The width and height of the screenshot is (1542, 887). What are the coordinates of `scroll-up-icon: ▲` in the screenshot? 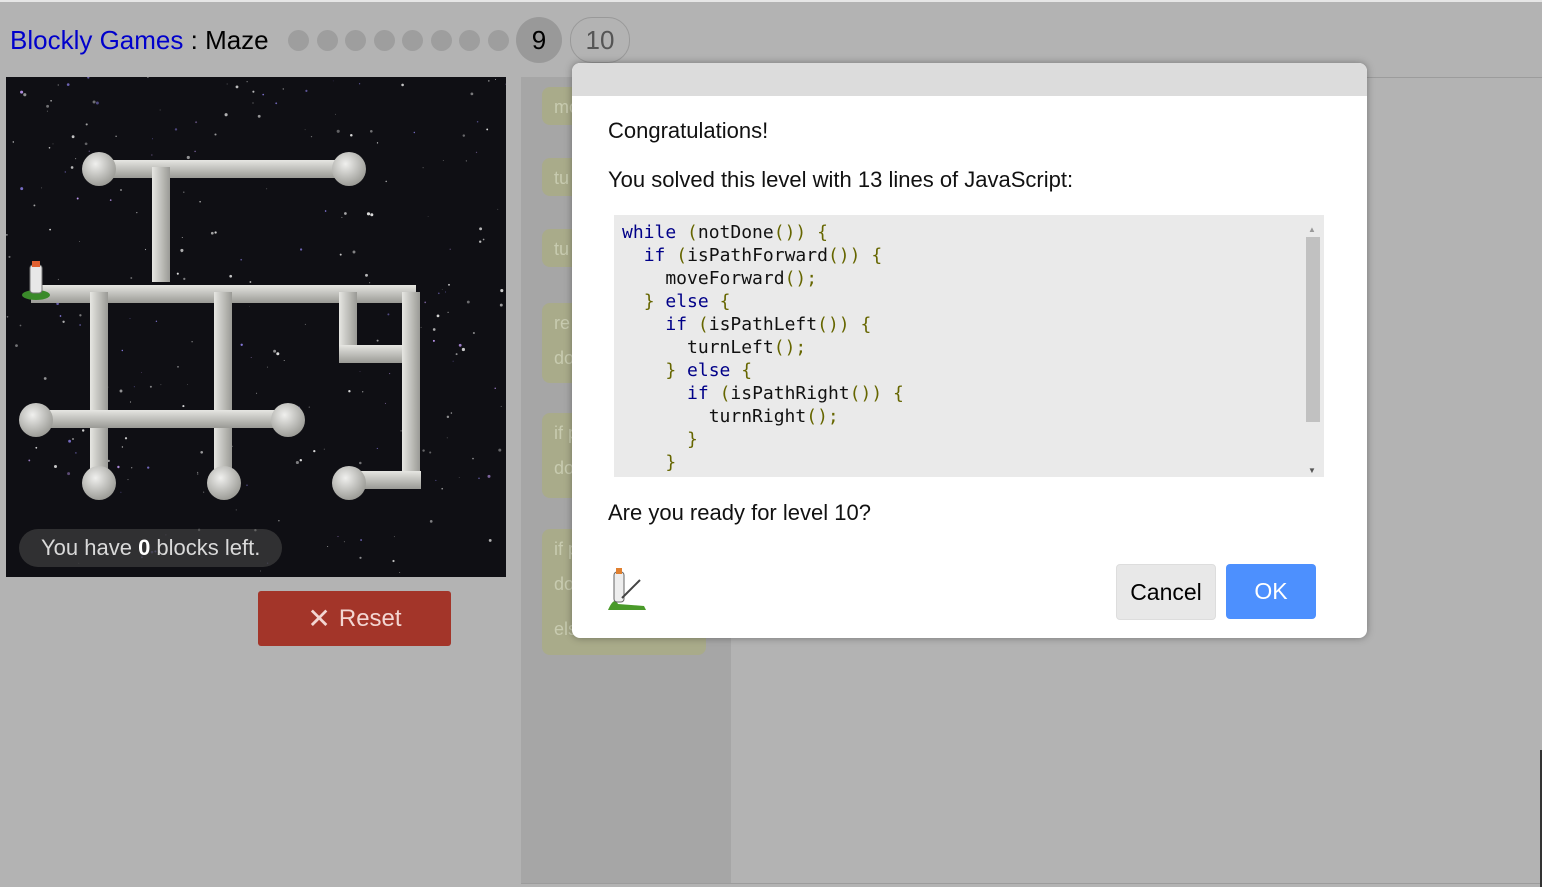 It's located at (1312, 229).